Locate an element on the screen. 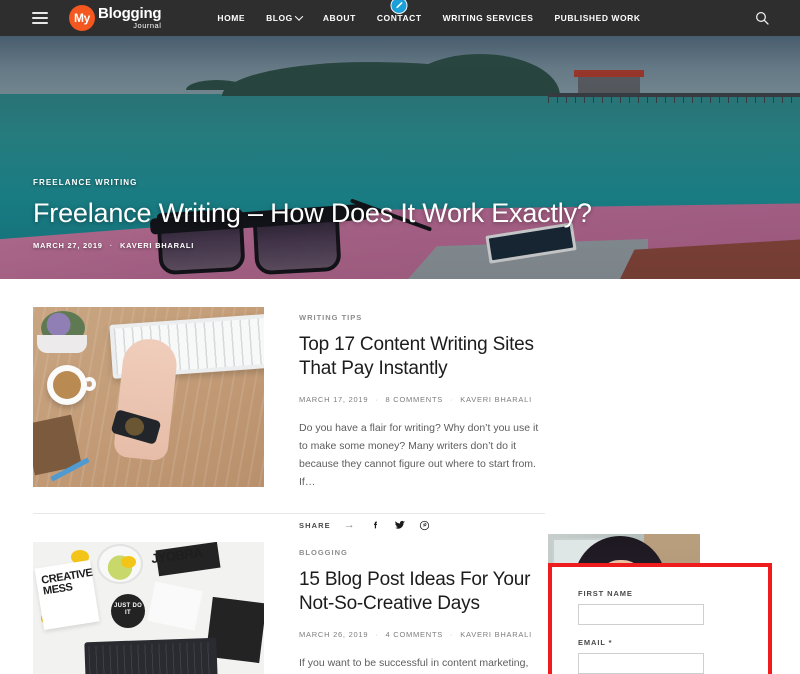 This screenshot has width=800, height=674. plant-pot is located at coordinates (62, 344).